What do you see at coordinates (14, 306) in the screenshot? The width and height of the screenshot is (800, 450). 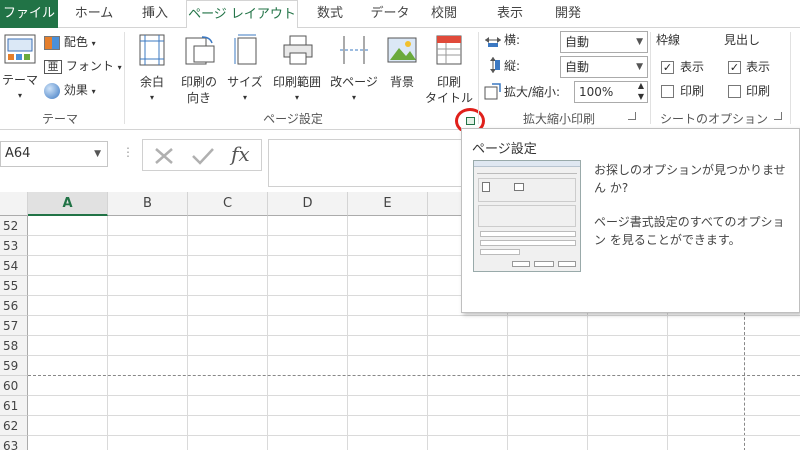 I see `row-header: 56` at bounding box center [14, 306].